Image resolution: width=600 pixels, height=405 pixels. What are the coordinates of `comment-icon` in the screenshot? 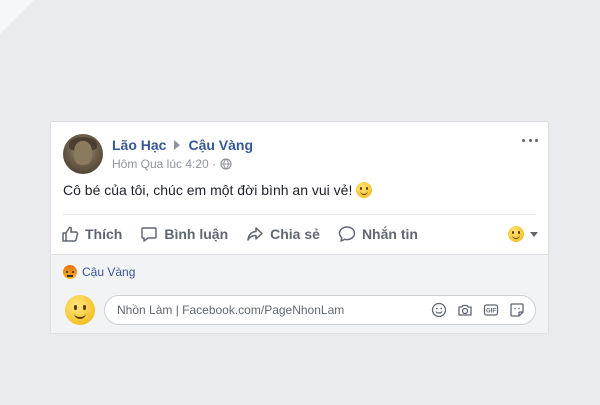 It's located at (149, 234).